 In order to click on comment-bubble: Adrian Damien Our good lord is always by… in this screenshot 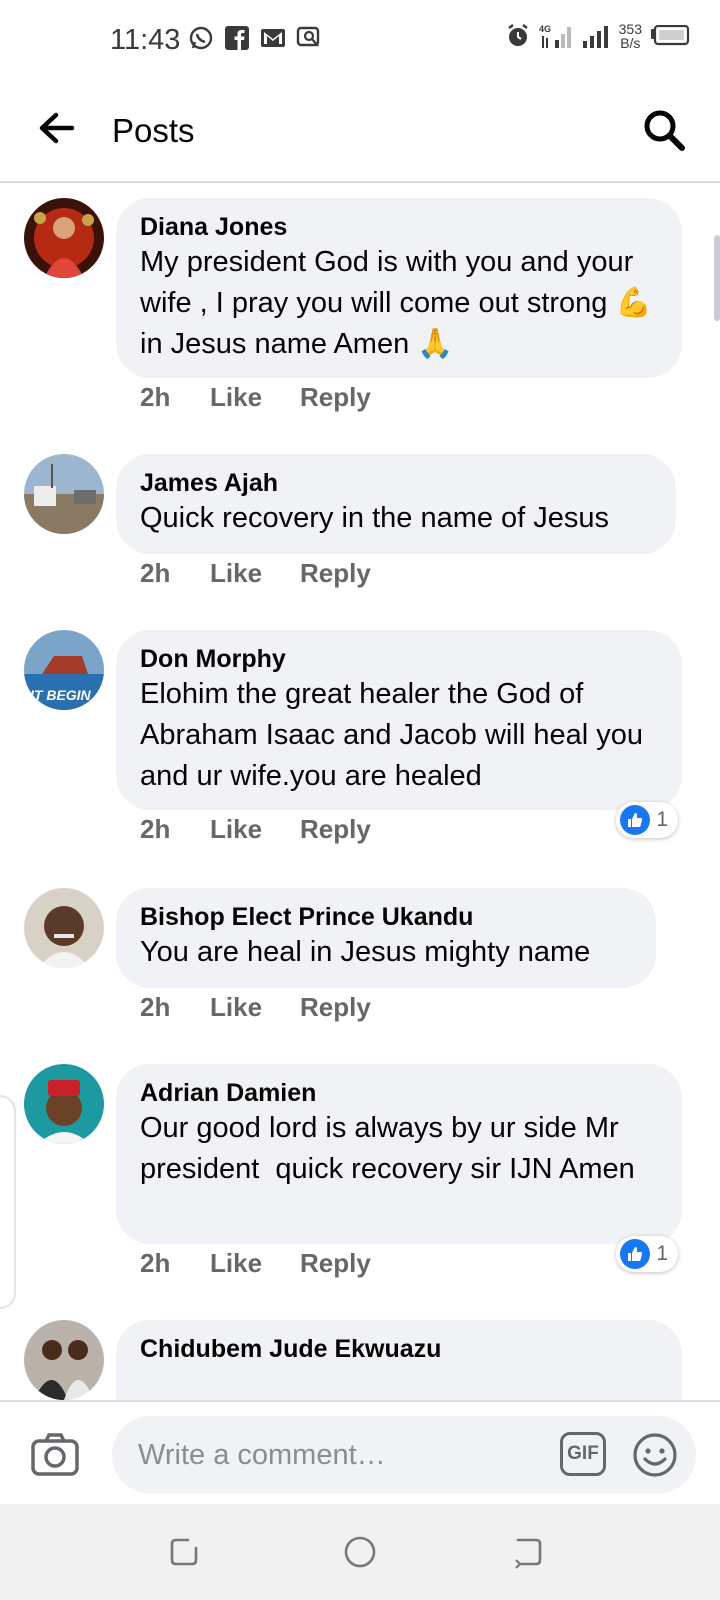, I will do `click(399, 1154)`.